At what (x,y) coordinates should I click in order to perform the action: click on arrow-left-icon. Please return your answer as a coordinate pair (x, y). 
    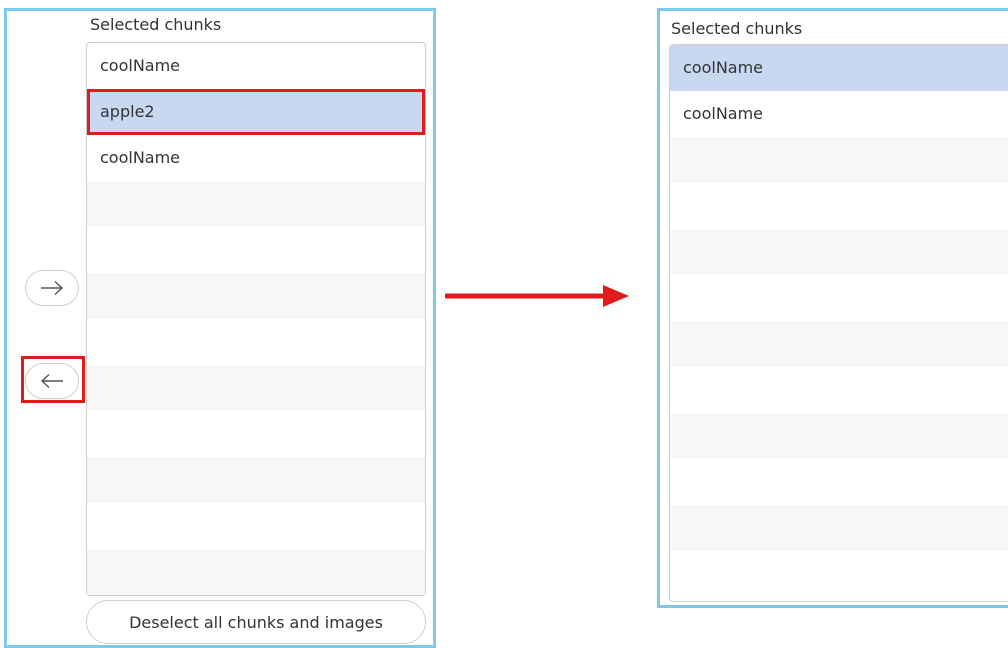
    Looking at the image, I should click on (51, 381).